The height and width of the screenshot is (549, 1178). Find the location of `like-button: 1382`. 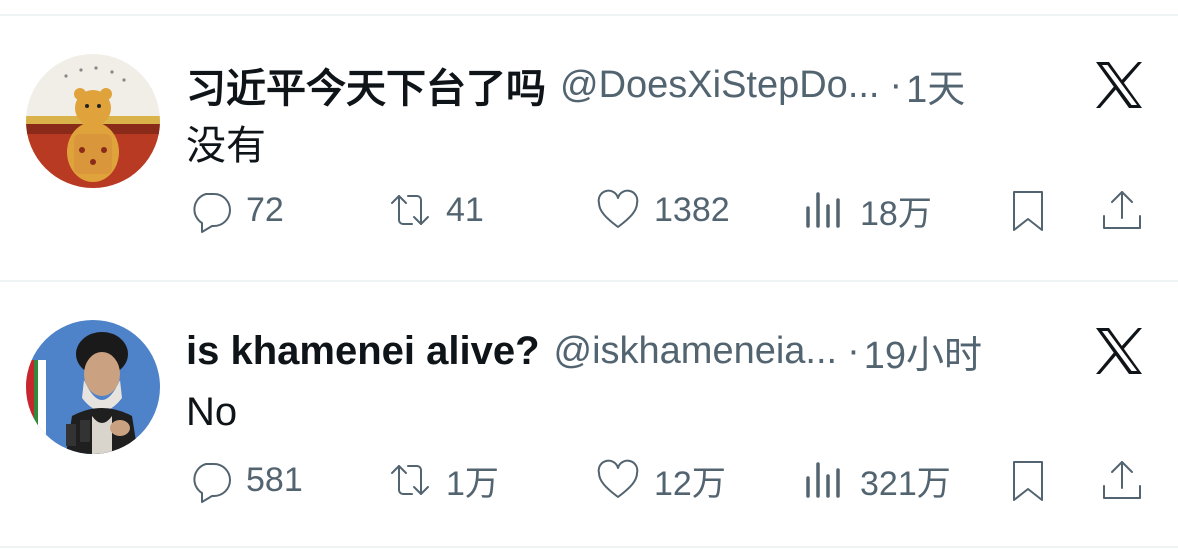

like-button: 1382 is located at coordinates (662, 210).